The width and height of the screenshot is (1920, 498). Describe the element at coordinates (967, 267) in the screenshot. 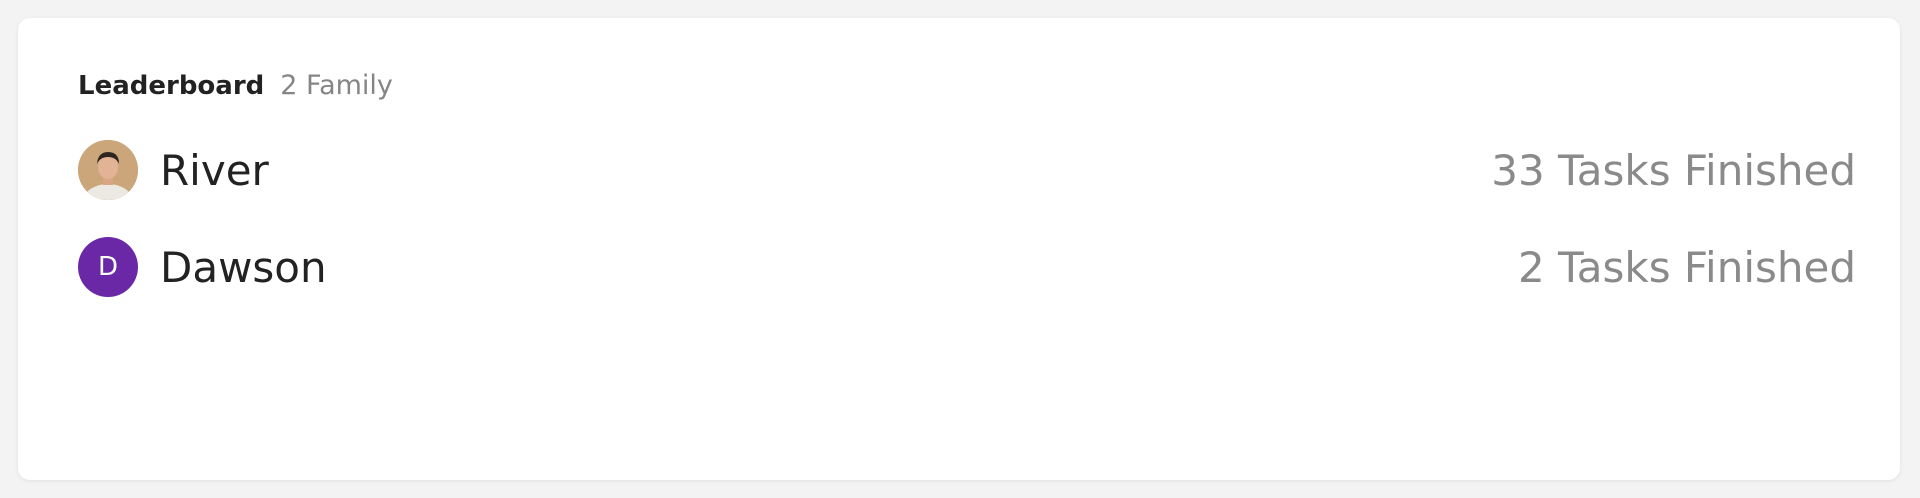

I see `leaderboard-row: D Dawson 2 Tasks Finished` at that location.